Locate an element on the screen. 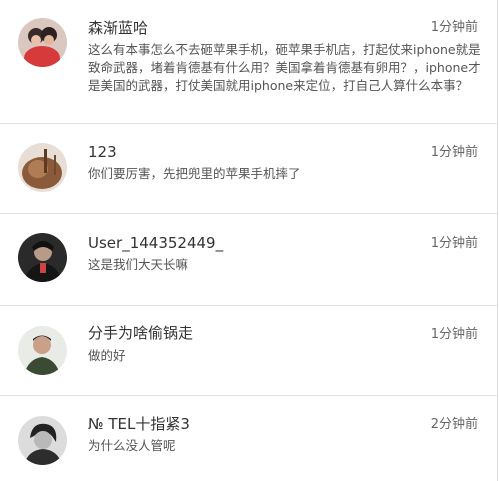  comment-text: 做的好 is located at coordinates (107, 355).